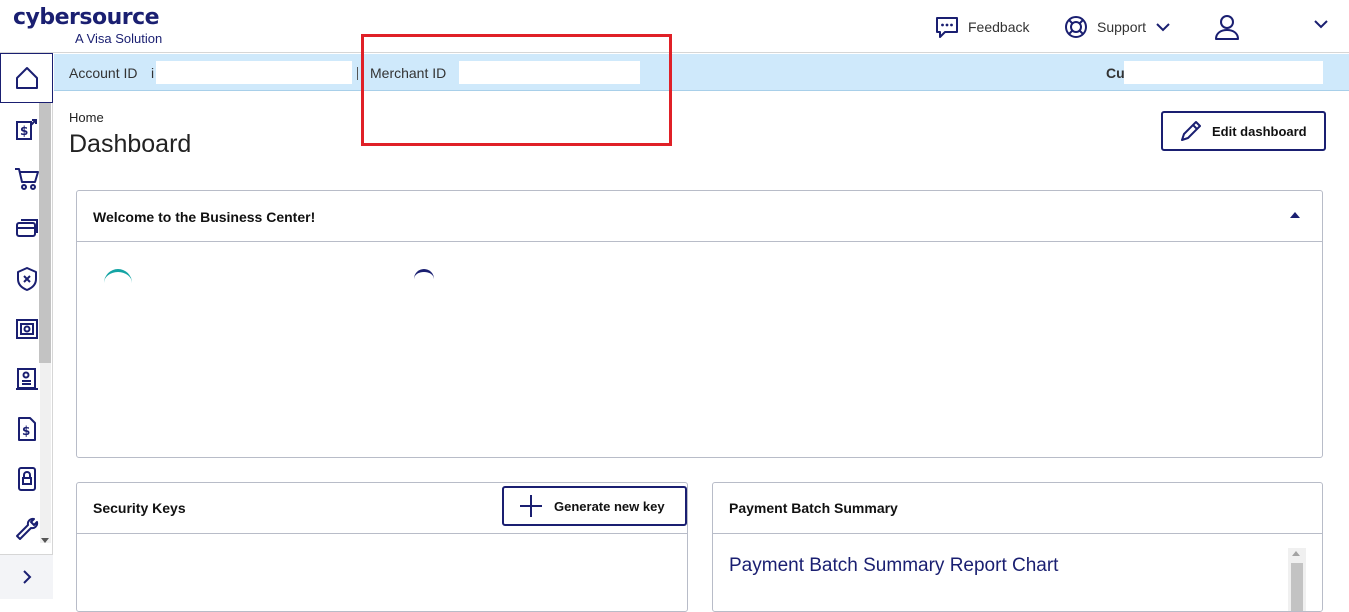 The height and width of the screenshot is (612, 1349). I want to click on generate-key-button: Generate new key, so click(594, 506).